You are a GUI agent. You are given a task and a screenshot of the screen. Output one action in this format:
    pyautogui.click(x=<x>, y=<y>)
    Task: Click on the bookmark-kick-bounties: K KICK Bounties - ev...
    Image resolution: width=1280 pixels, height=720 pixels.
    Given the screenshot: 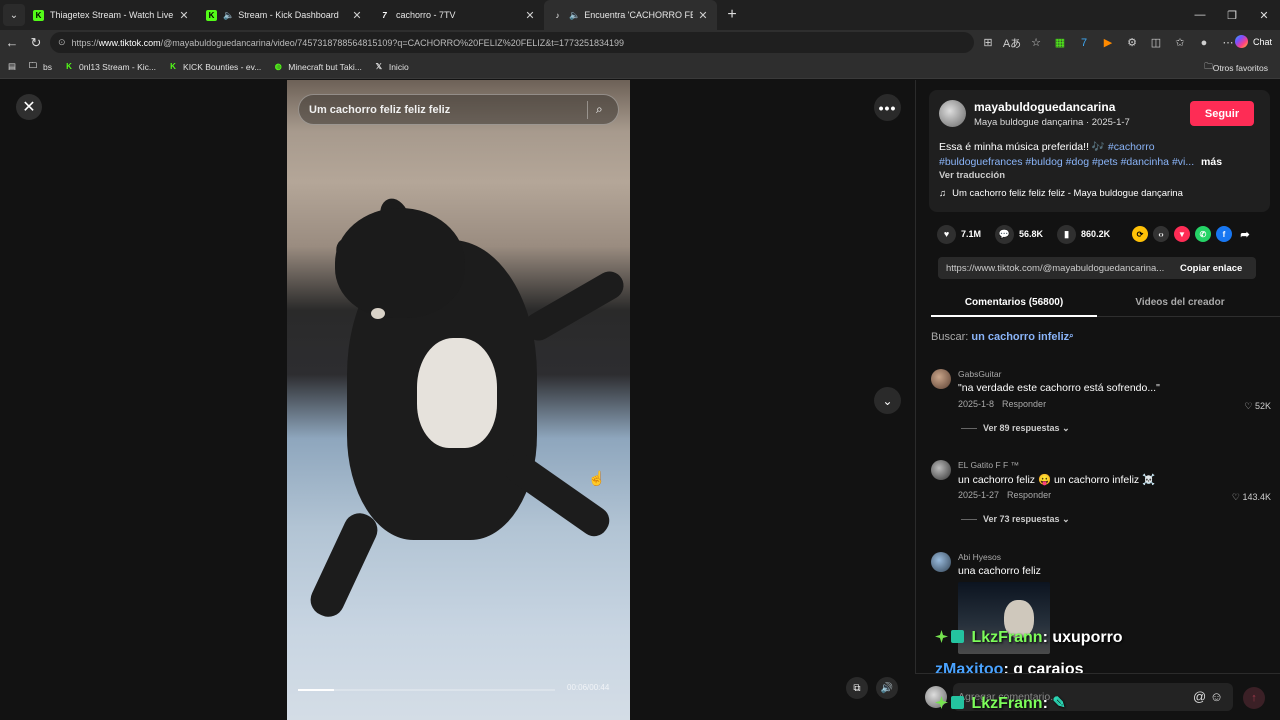 What is the action you would take?
    pyautogui.click(x=214, y=67)
    